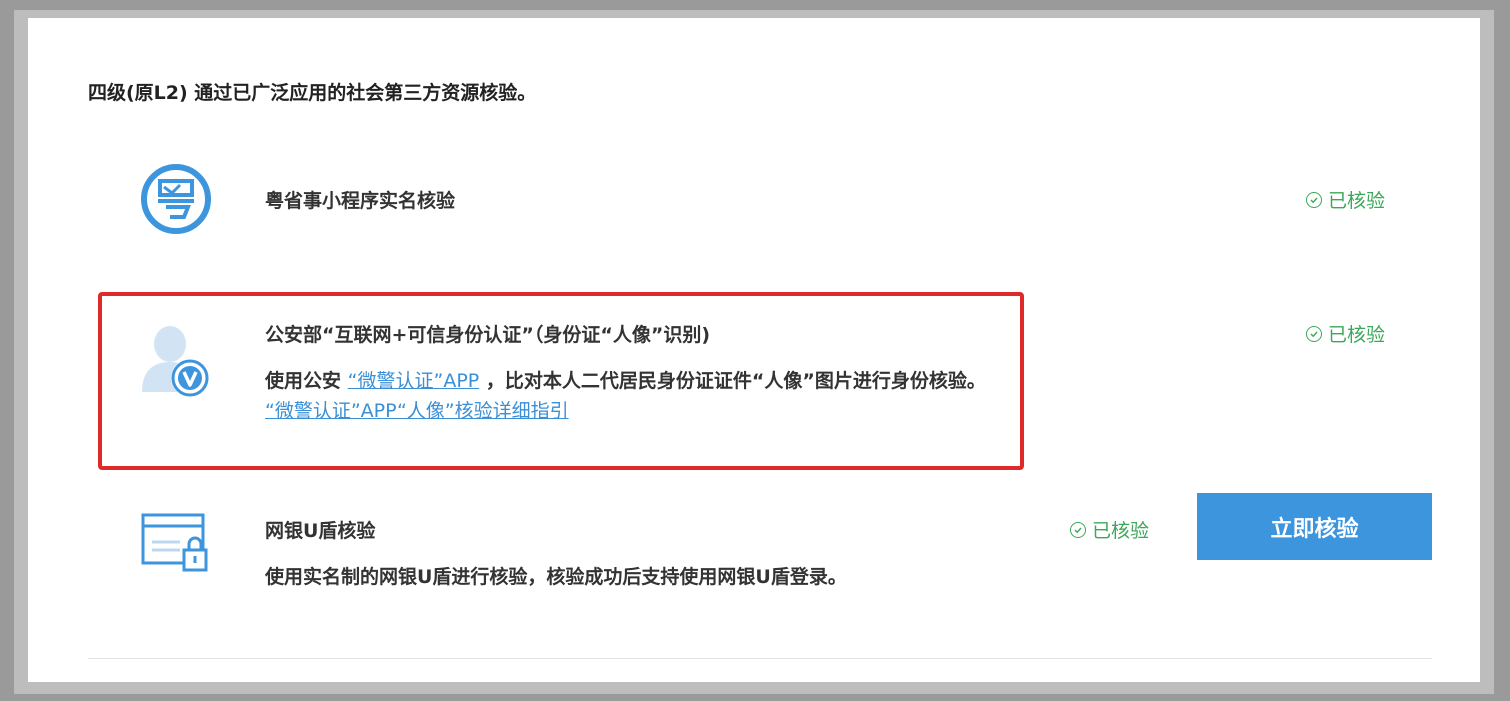  Describe the element at coordinates (760, 658) in the screenshot. I see `divider` at that location.